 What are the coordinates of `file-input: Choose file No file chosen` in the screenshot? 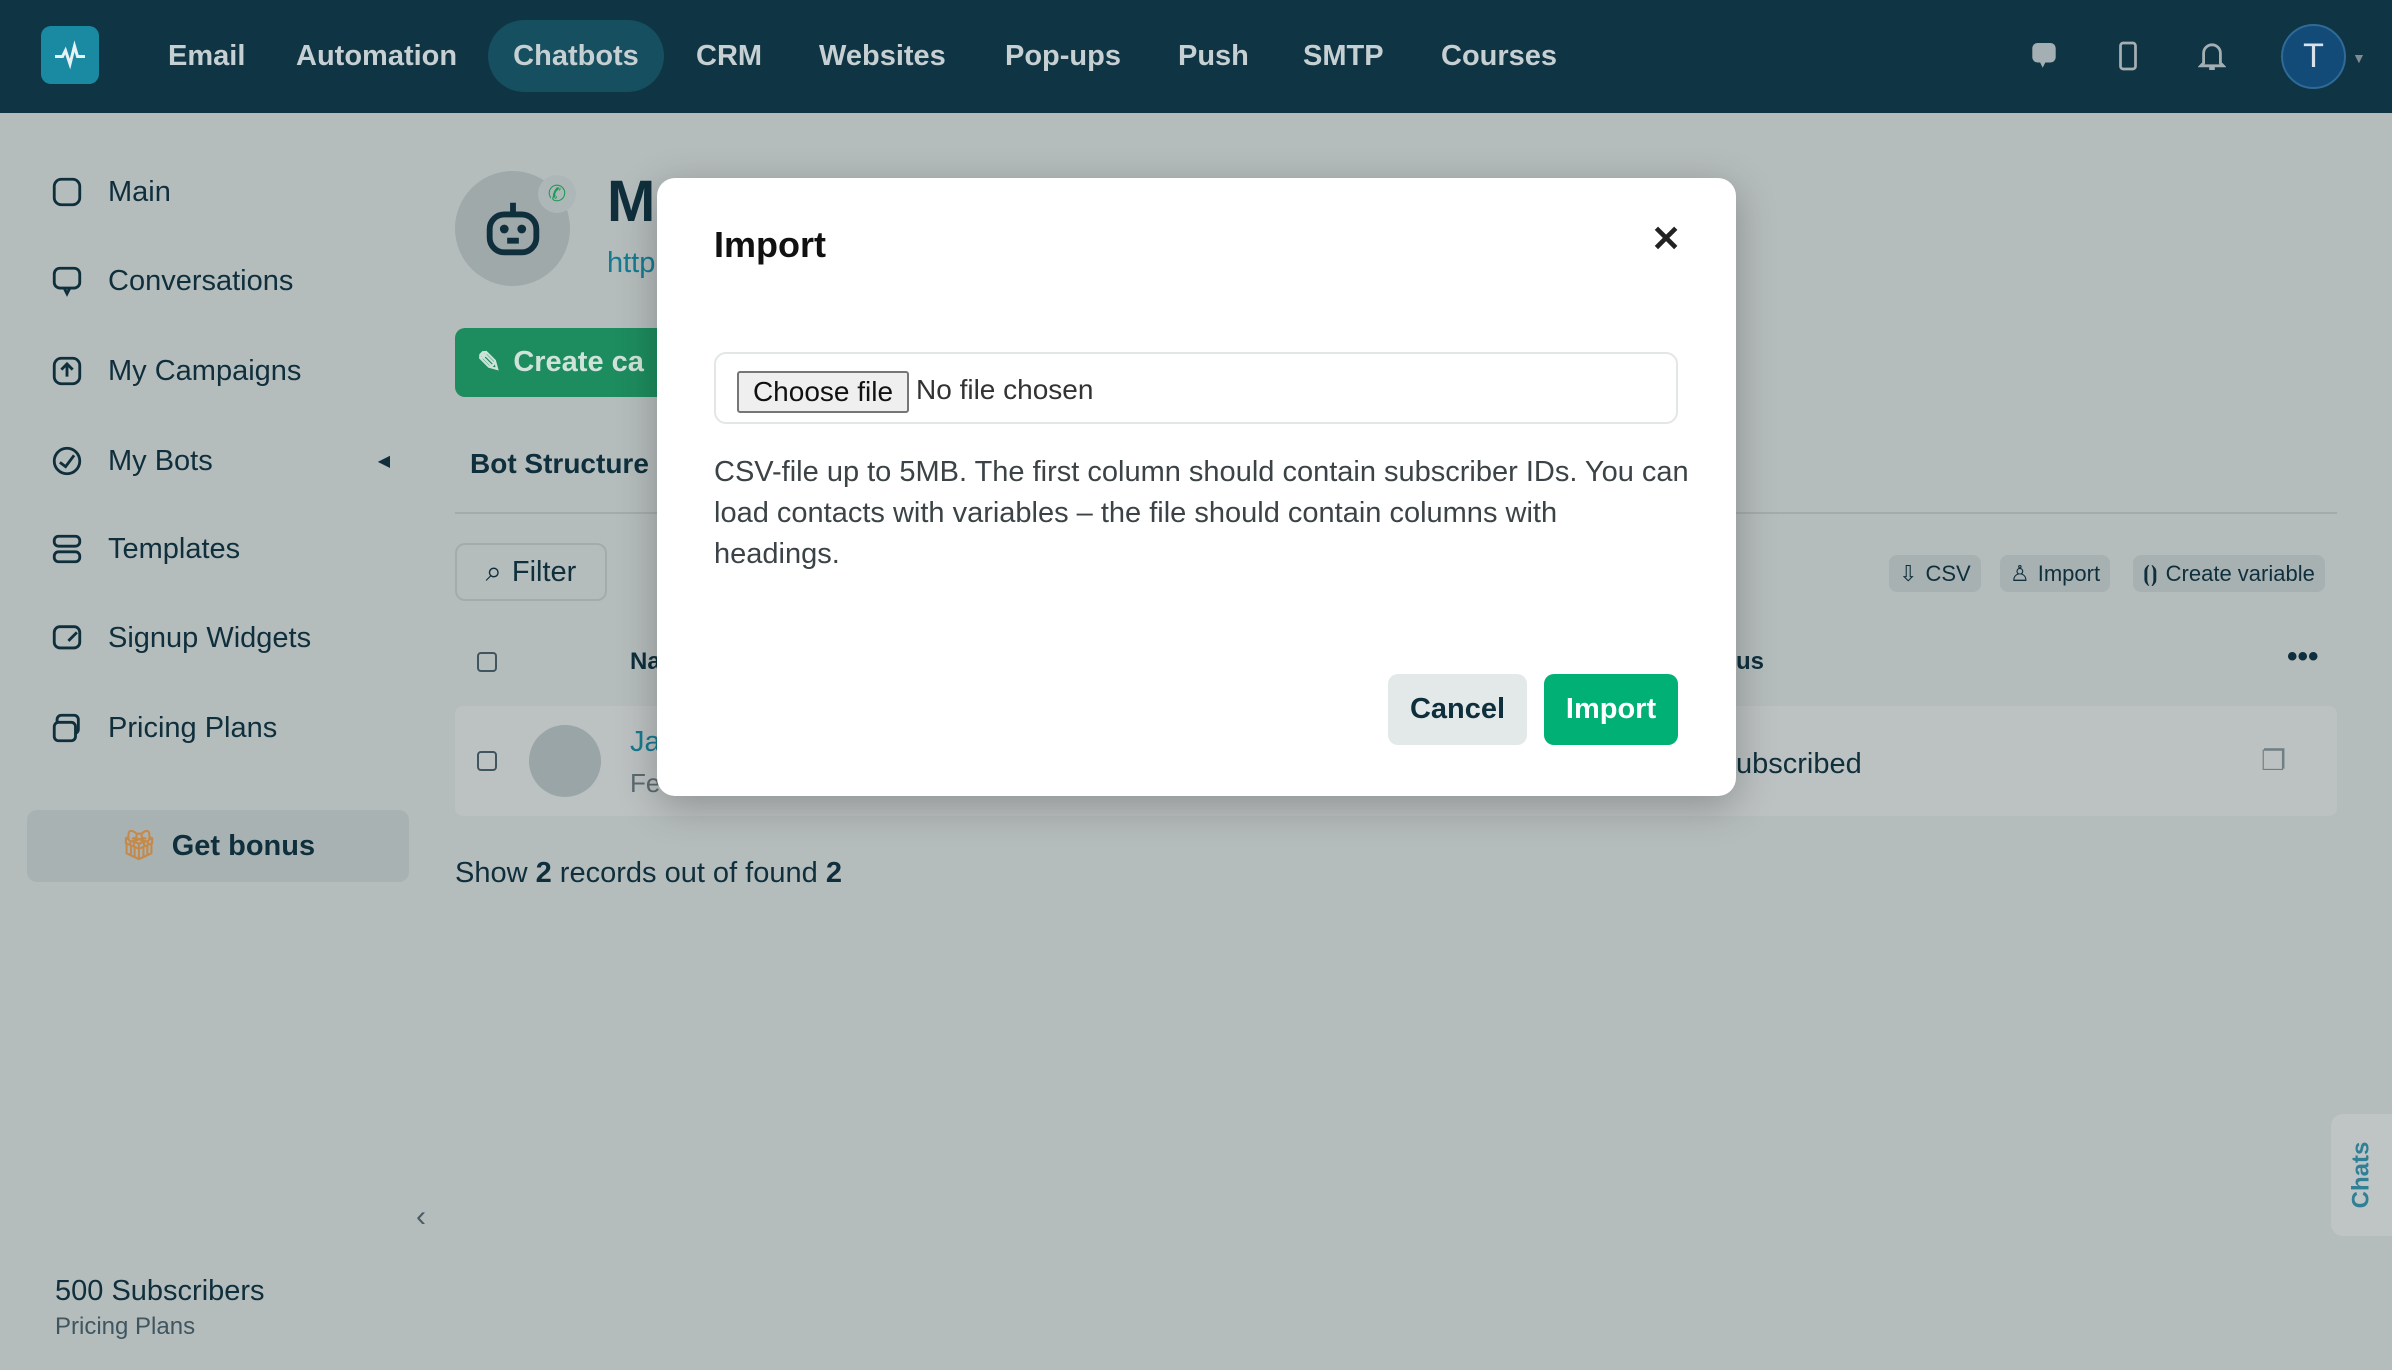 It's located at (1196, 388).